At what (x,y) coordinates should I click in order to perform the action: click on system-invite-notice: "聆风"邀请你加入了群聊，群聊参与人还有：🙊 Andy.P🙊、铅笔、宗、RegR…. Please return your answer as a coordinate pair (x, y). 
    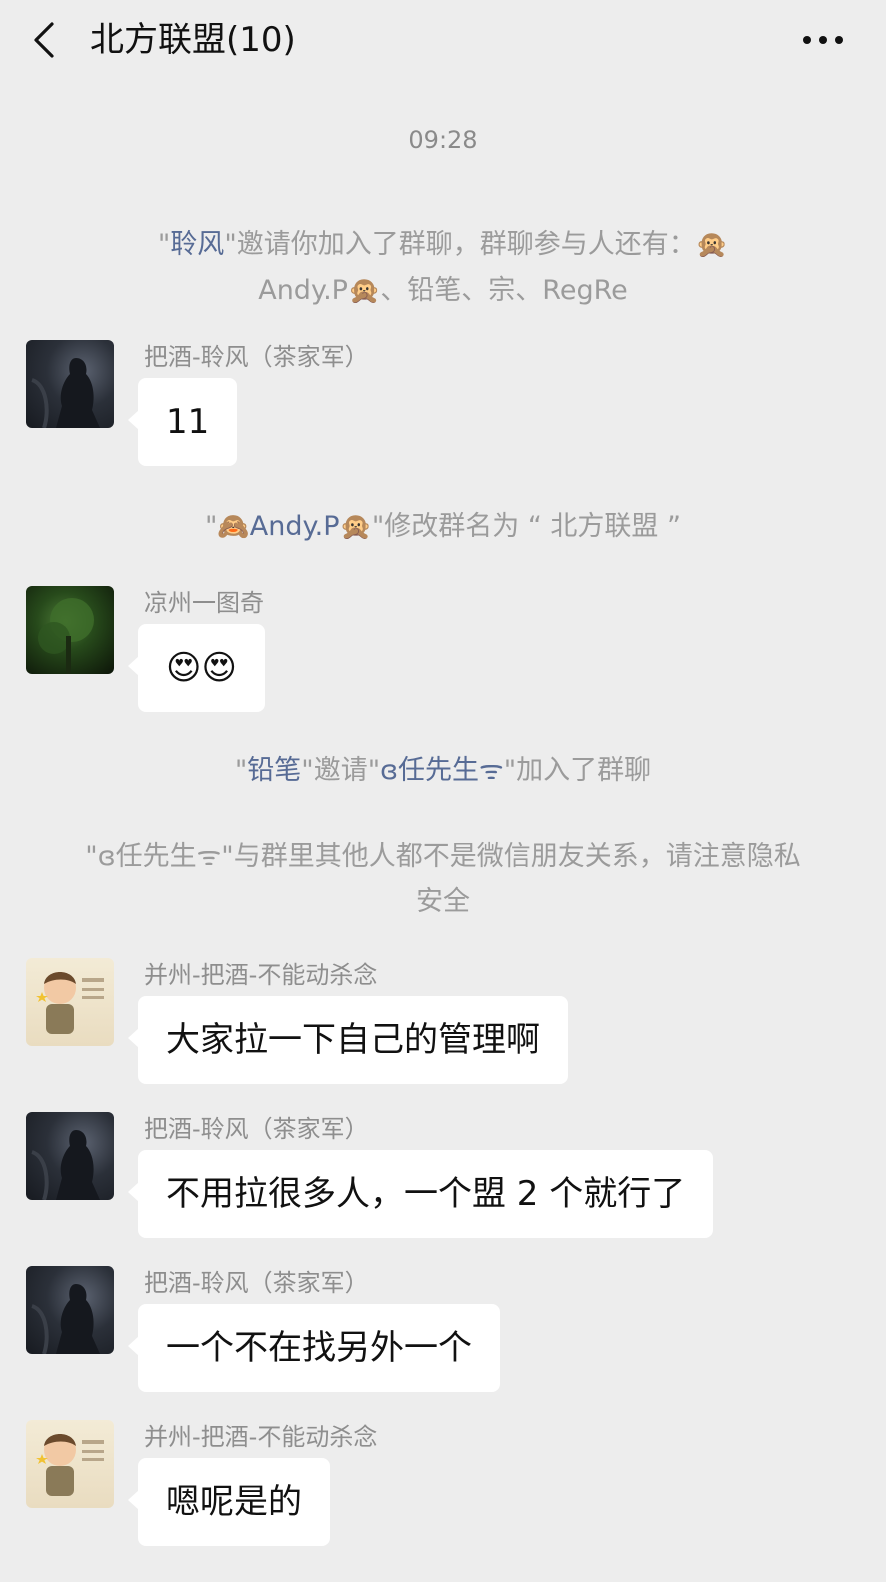
    Looking at the image, I should click on (443, 267).